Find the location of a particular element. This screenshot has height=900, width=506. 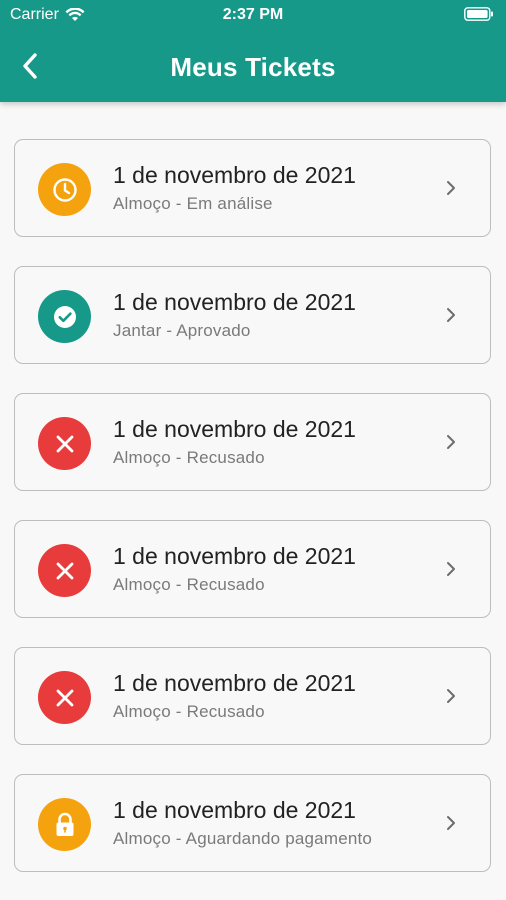

status-time: 2:37 PM is located at coordinates (253, 14).